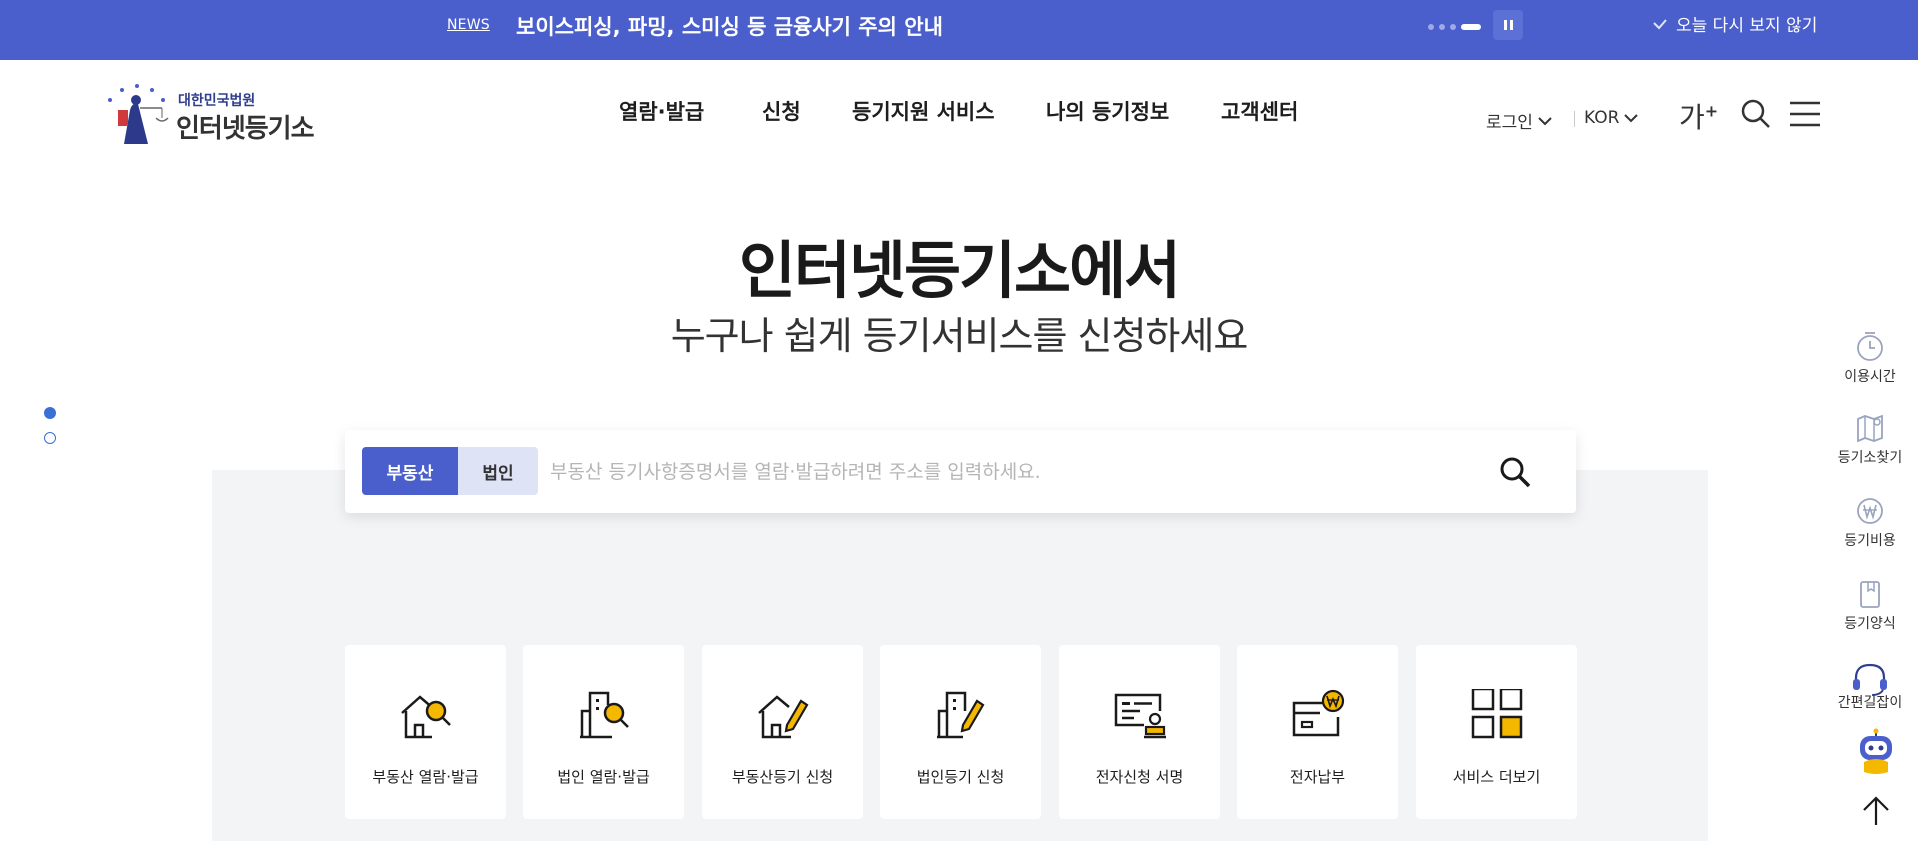  I want to click on service-card-e-sign: 전자신청 서명, so click(1139, 732).